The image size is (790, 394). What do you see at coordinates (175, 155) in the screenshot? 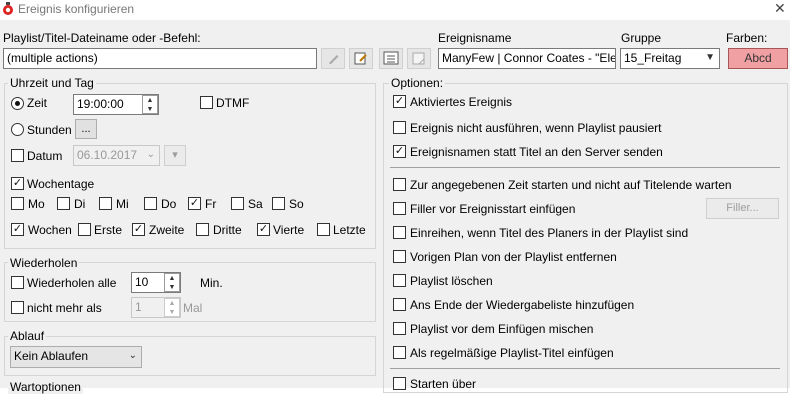
I see `calendar-dropdown-icon: ▾` at bounding box center [175, 155].